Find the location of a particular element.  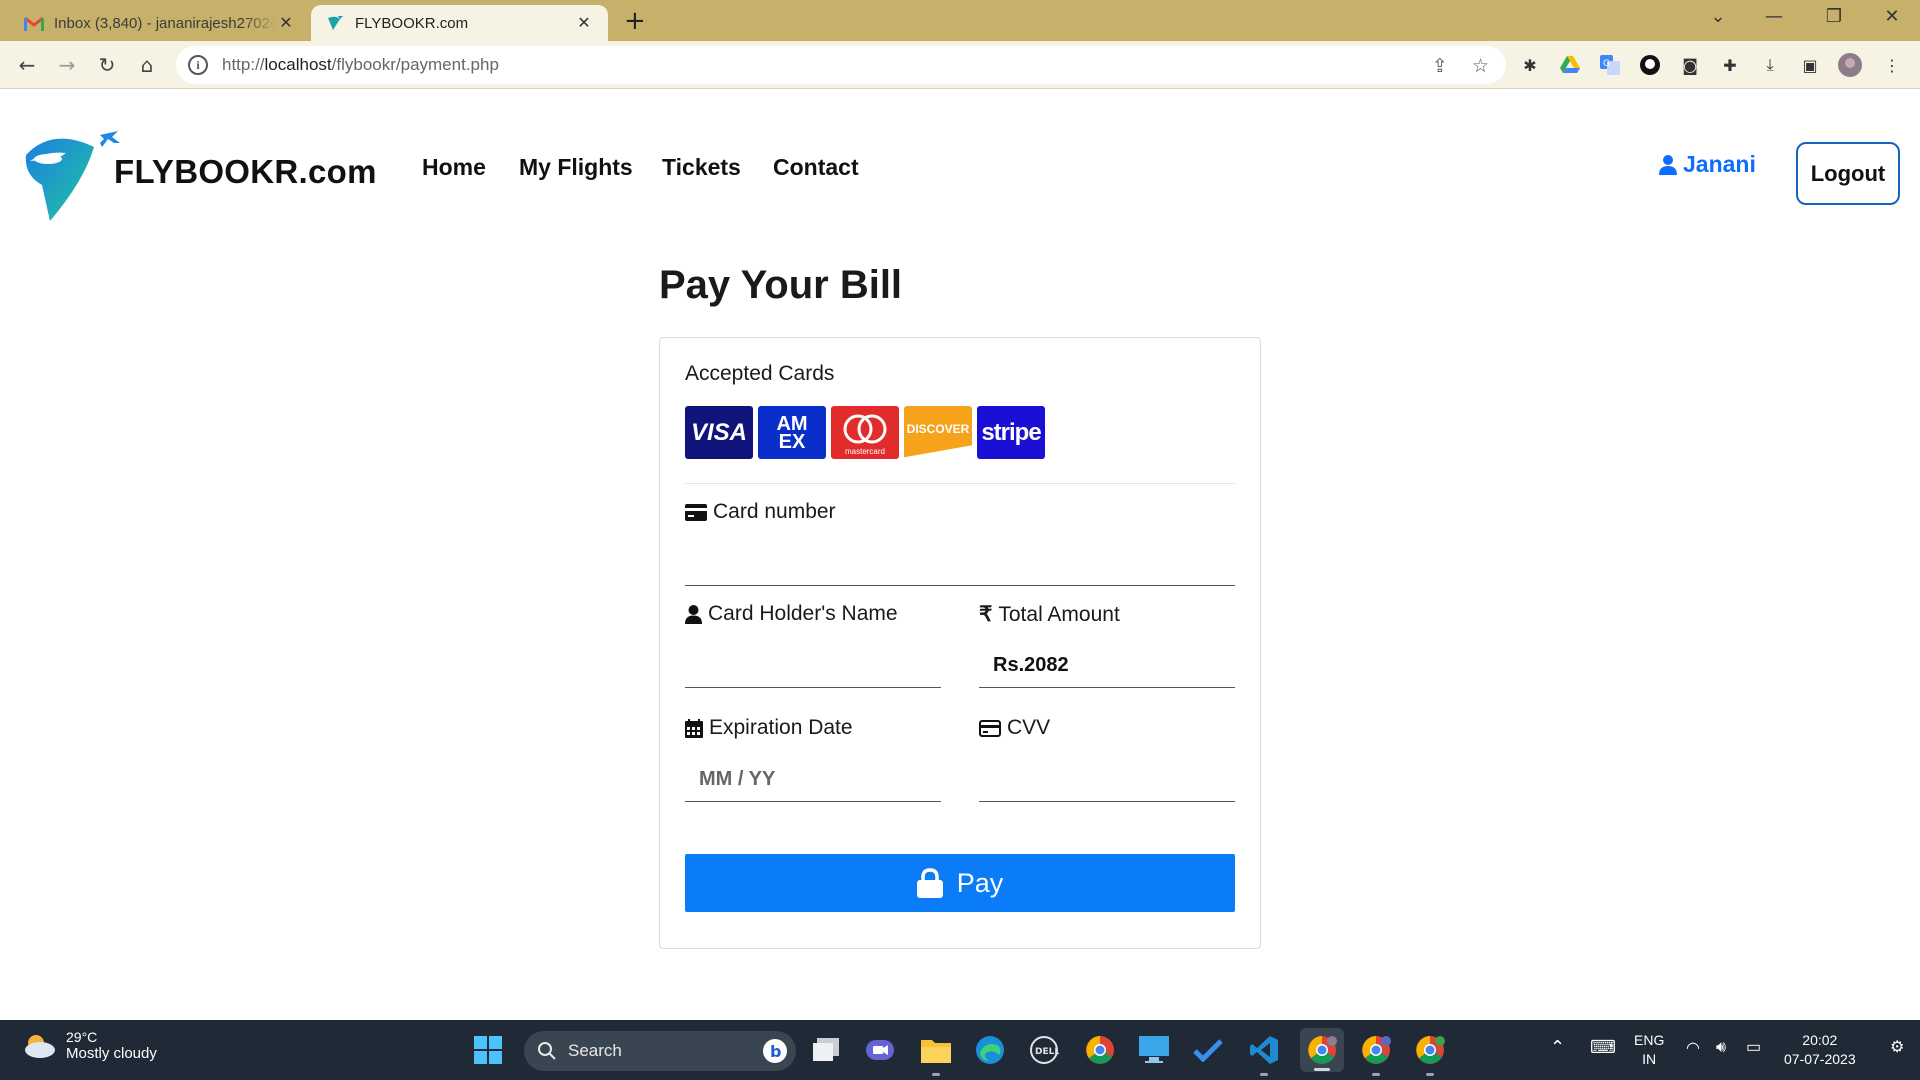

side-panel-icon: ▣ is located at coordinates (1810, 65).